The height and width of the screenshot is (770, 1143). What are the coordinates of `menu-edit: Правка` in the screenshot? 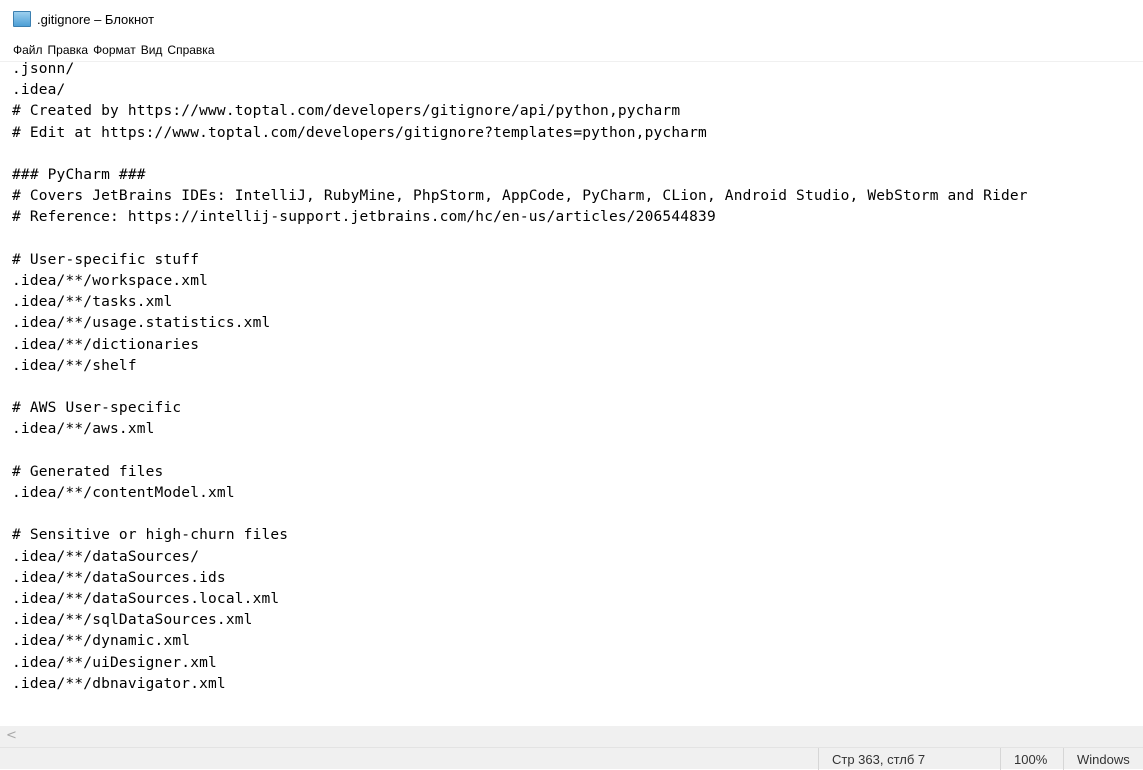 It's located at (68, 50).